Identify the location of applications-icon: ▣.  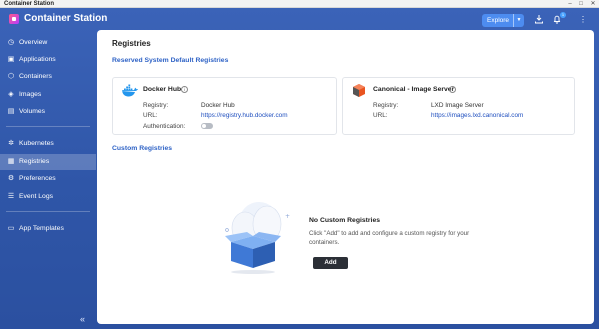
(11, 59).